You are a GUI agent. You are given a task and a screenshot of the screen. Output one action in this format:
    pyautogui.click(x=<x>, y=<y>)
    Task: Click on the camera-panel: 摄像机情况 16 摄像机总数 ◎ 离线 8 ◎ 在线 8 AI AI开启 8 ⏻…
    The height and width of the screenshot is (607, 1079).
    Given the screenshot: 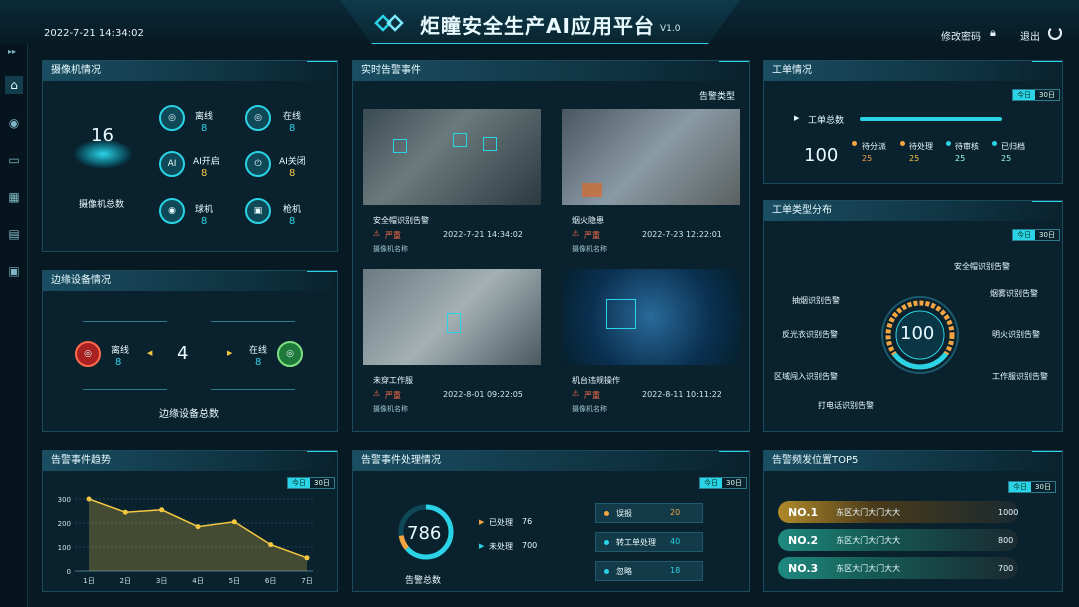 What is the action you would take?
    pyautogui.click(x=190, y=156)
    